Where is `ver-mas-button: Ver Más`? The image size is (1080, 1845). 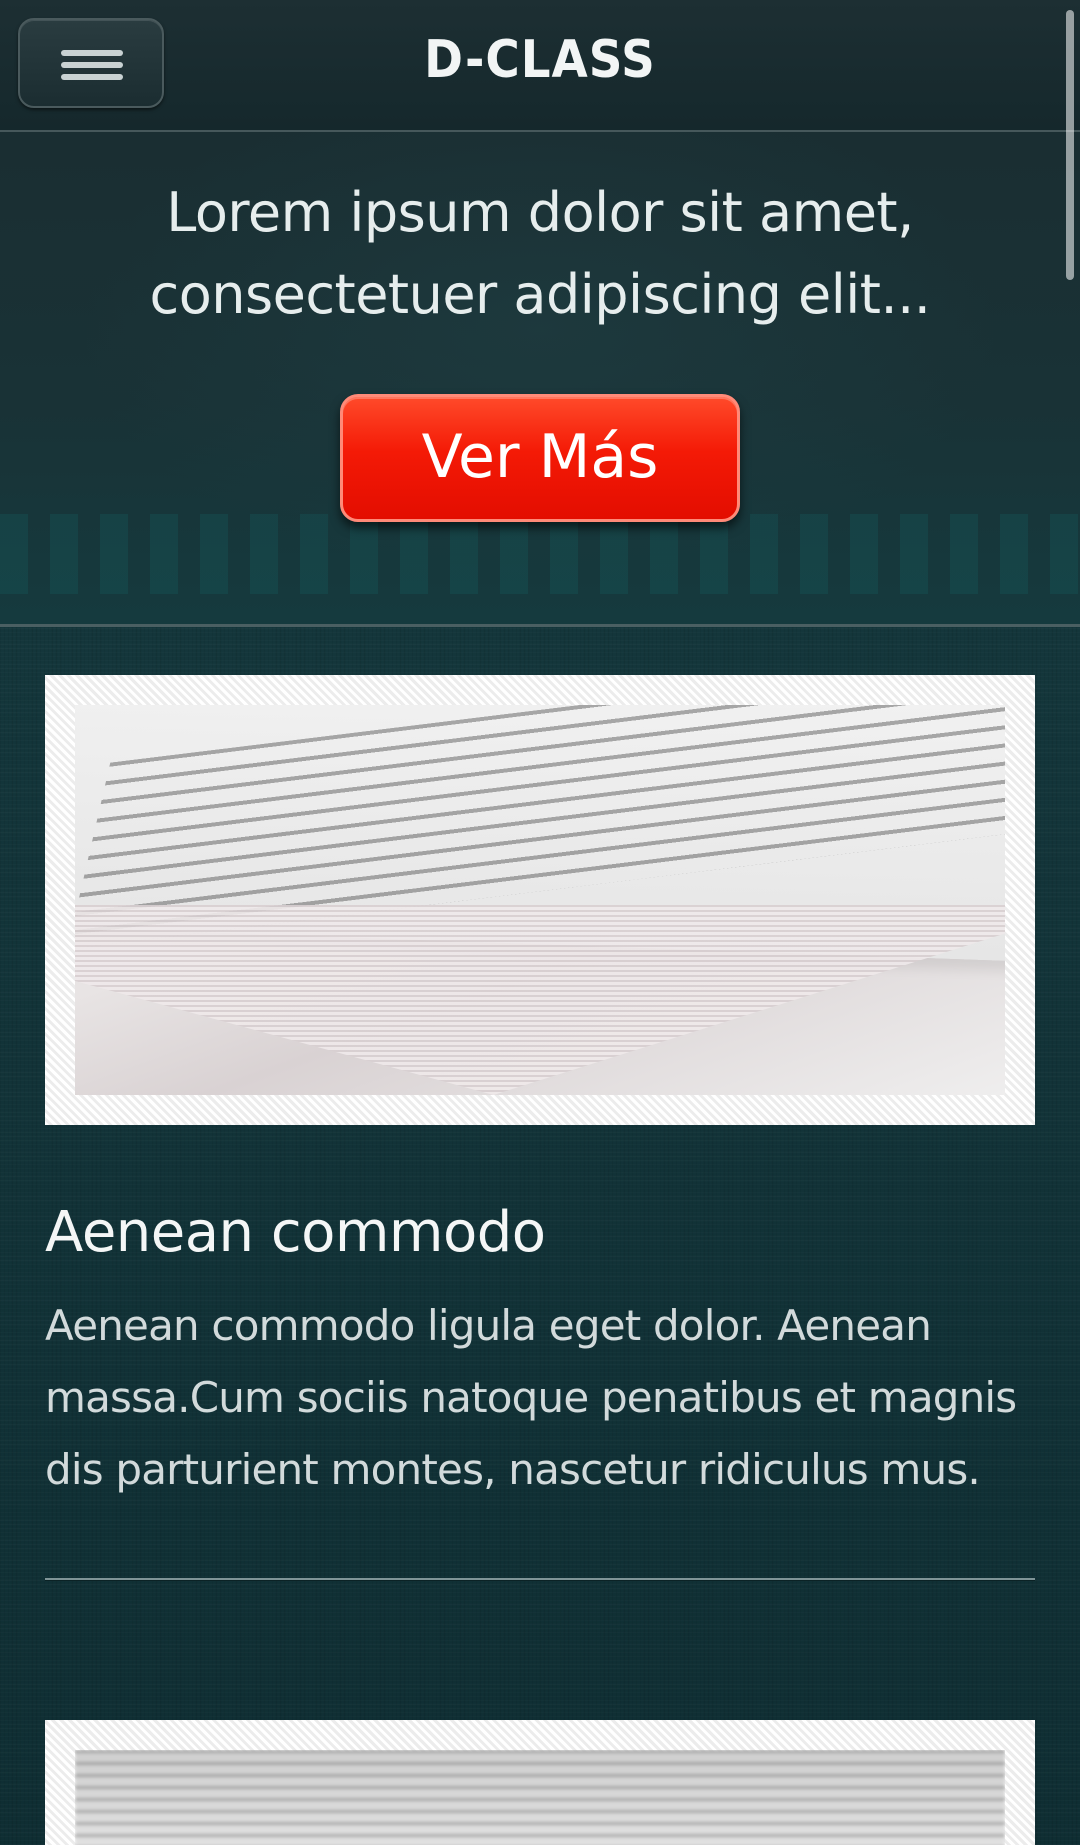
ver-mas-button: Ver Más is located at coordinates (540, 458).